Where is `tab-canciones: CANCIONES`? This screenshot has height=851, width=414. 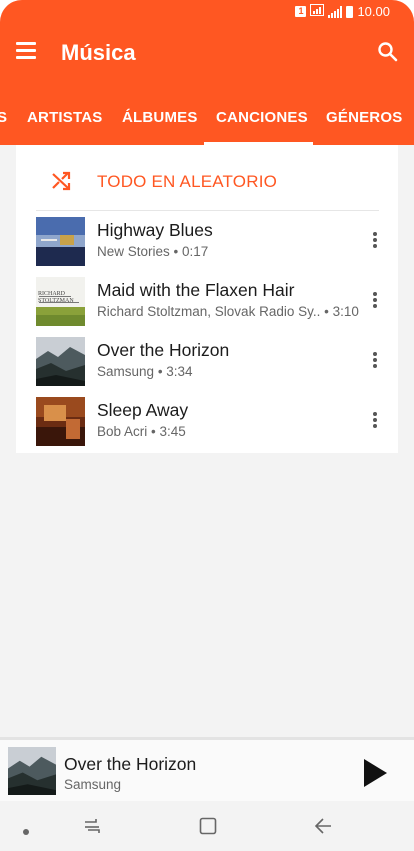
tab-canciones: CANCIONES is located at coordinates (262, 117).